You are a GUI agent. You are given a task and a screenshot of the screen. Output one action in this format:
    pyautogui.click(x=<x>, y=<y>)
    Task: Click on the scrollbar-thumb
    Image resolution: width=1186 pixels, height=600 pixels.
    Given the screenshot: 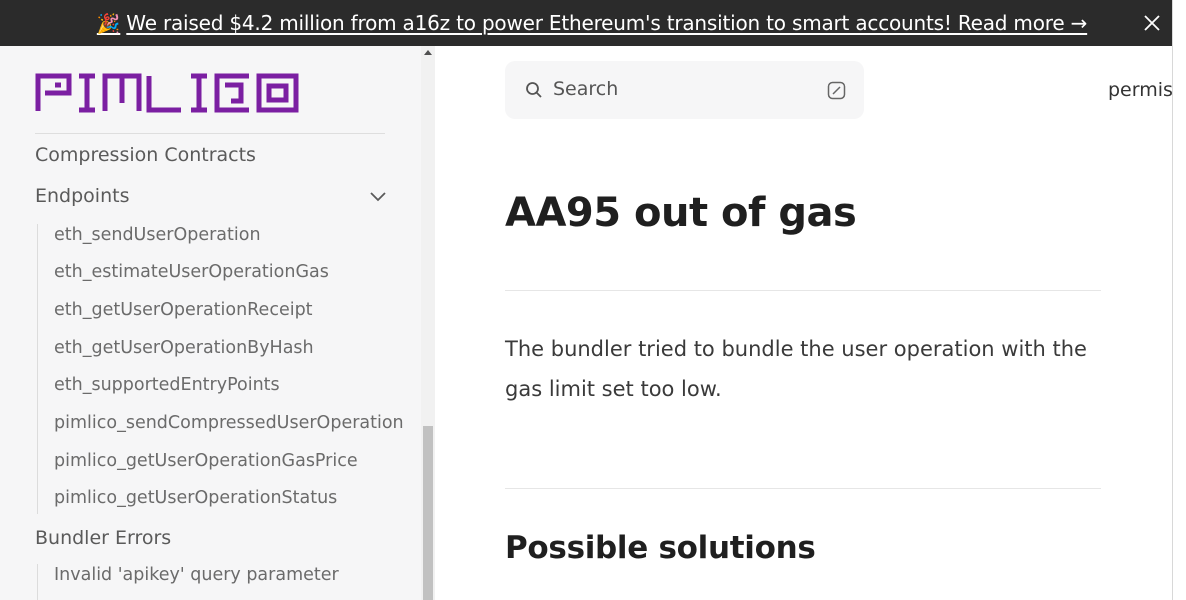 What is the action you would take?
    pyautogui.click(x=428, y=513)
    